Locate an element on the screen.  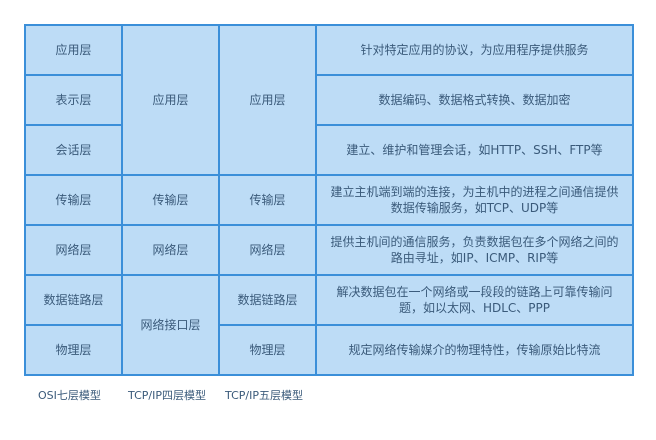
tcp5-layer-transport: 传输层 is located at coordinates (267, 200).